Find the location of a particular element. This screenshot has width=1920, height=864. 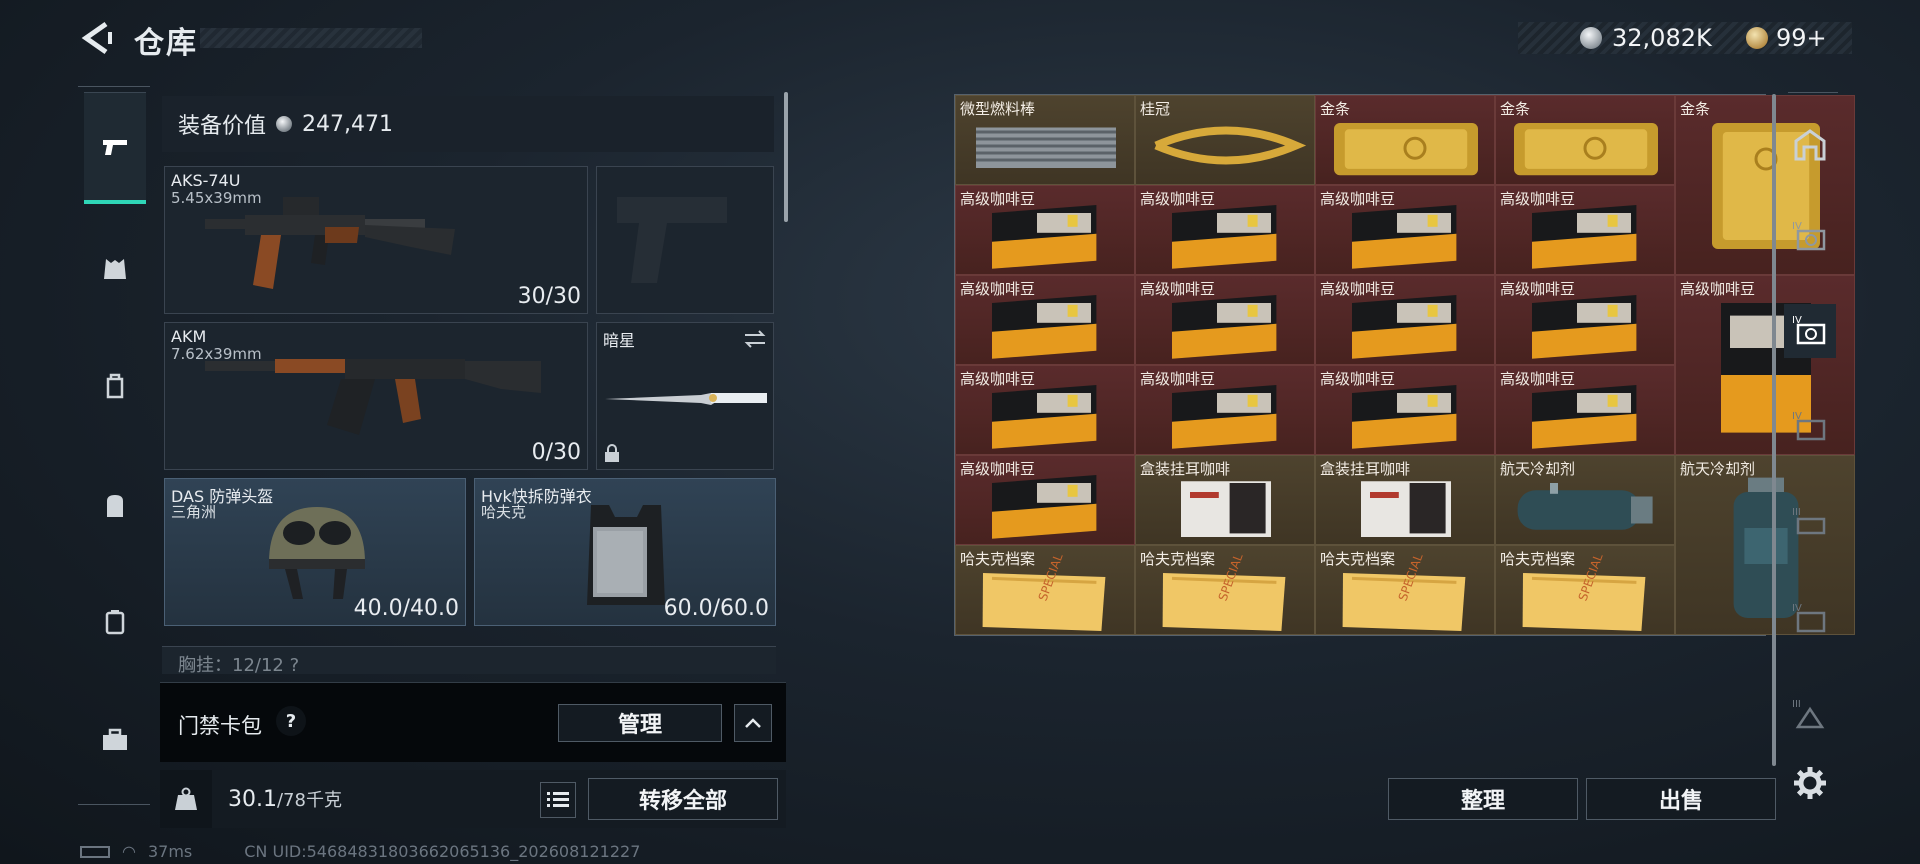

equipment-value-bar: 装备价值 247,471 is located at coordinates (468, 124).